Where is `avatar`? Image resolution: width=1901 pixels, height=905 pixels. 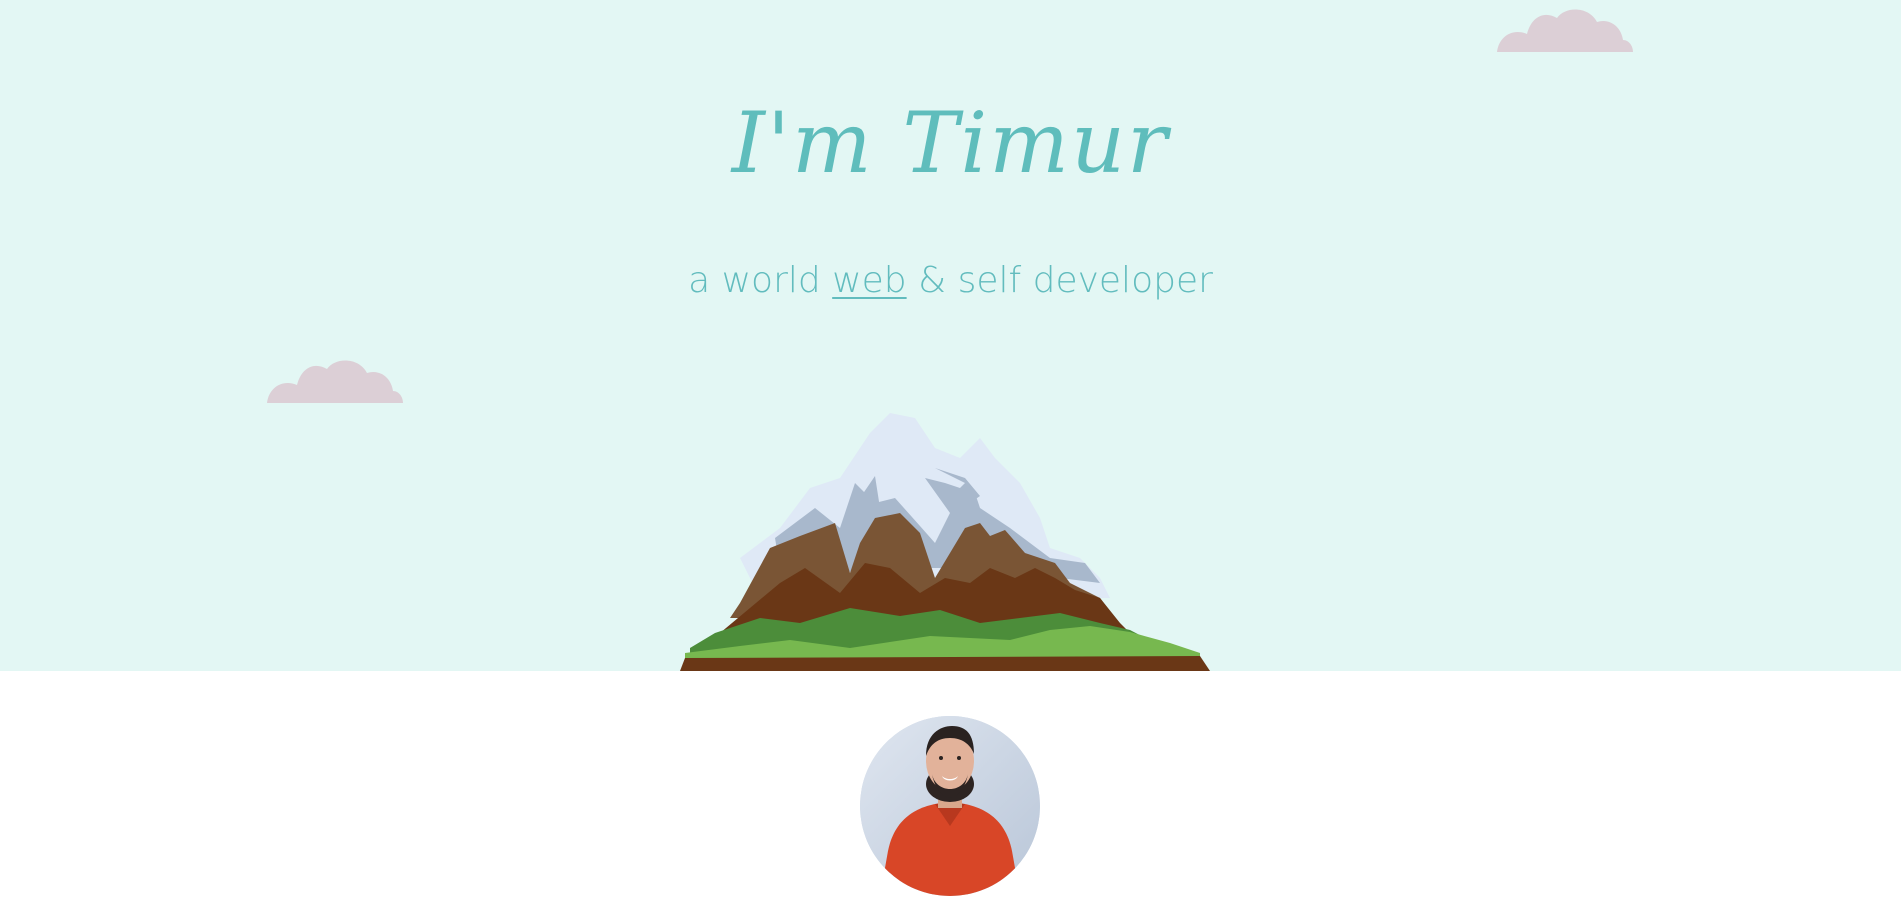
avatar is located at coordinates (950, 806).